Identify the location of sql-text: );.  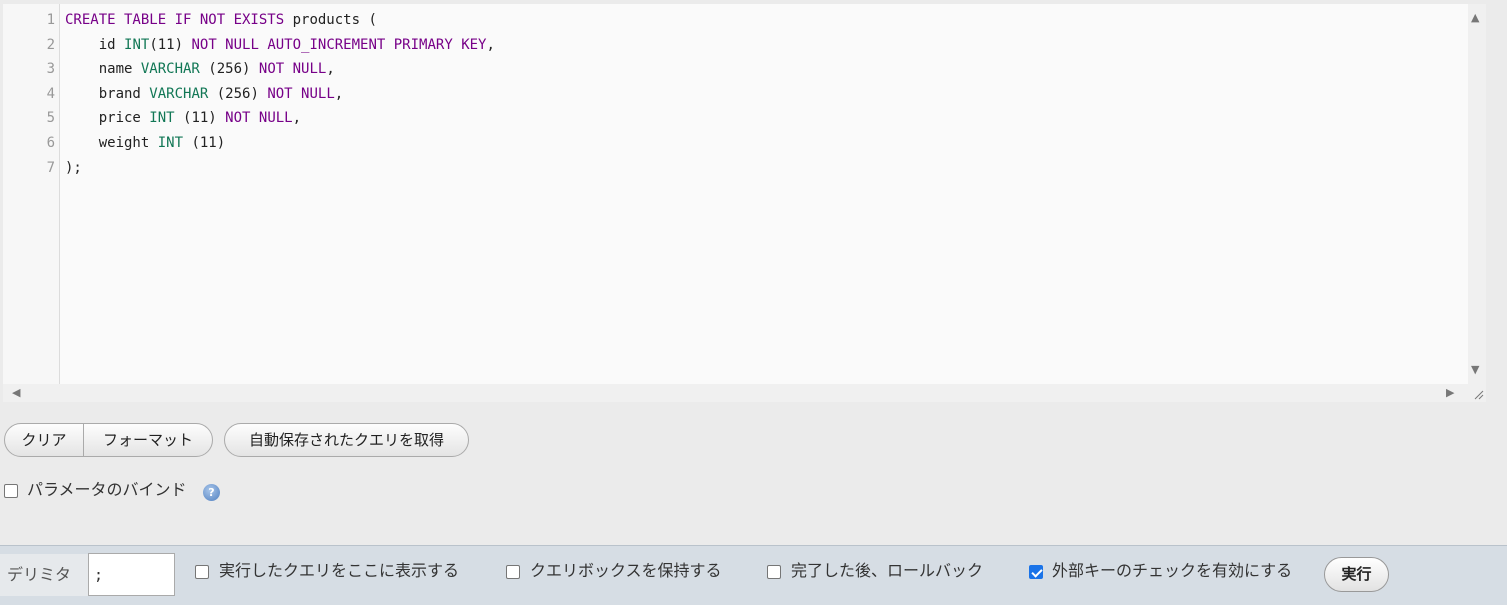
(73, 167).